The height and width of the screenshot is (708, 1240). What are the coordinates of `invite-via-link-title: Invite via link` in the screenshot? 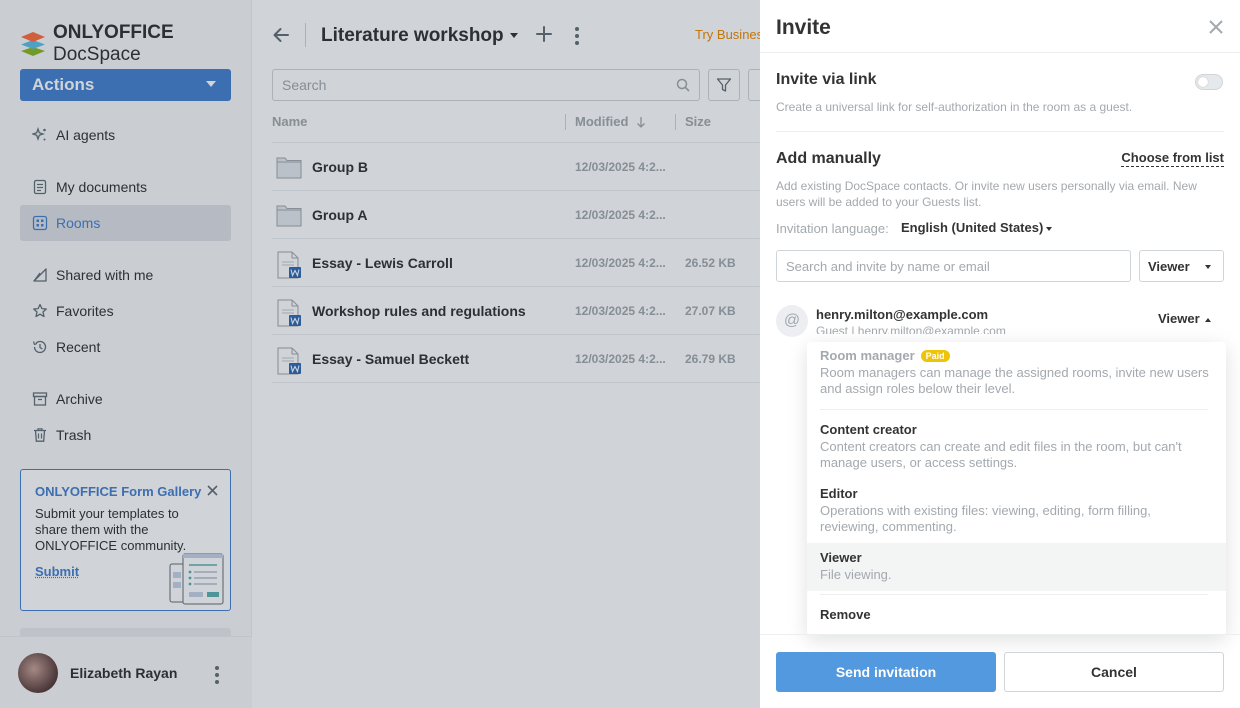 It's located at (826, 79).